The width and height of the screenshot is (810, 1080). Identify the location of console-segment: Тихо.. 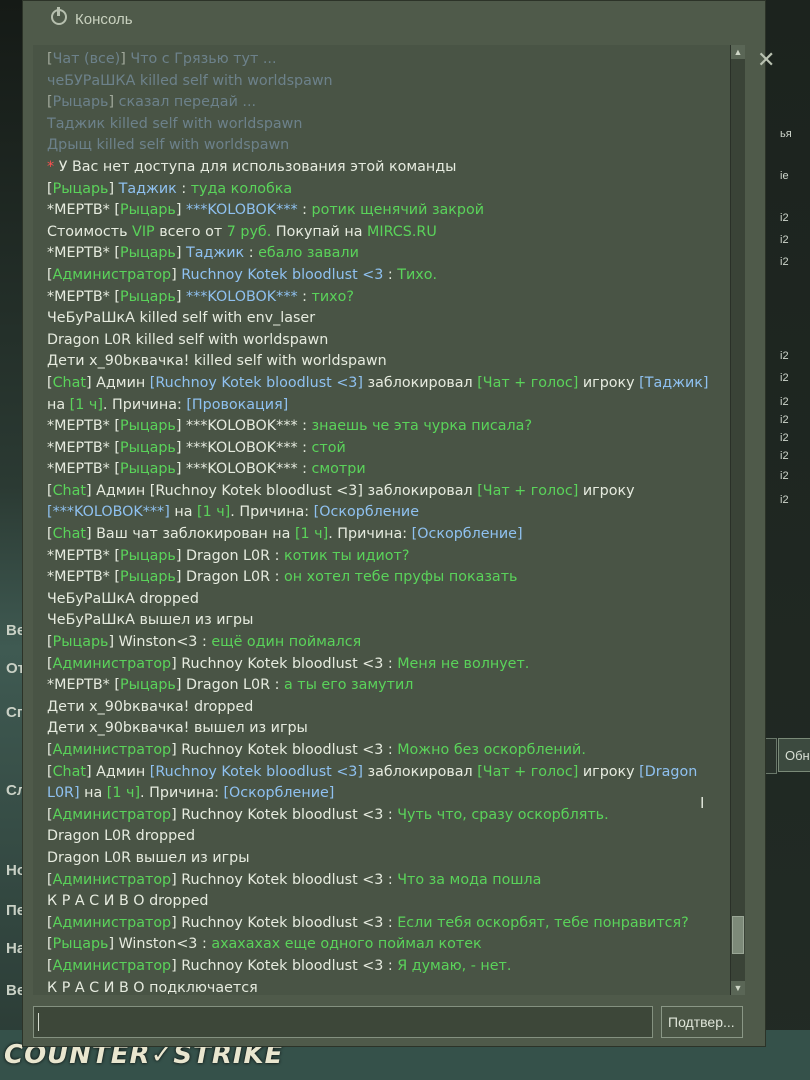
(417, 274).